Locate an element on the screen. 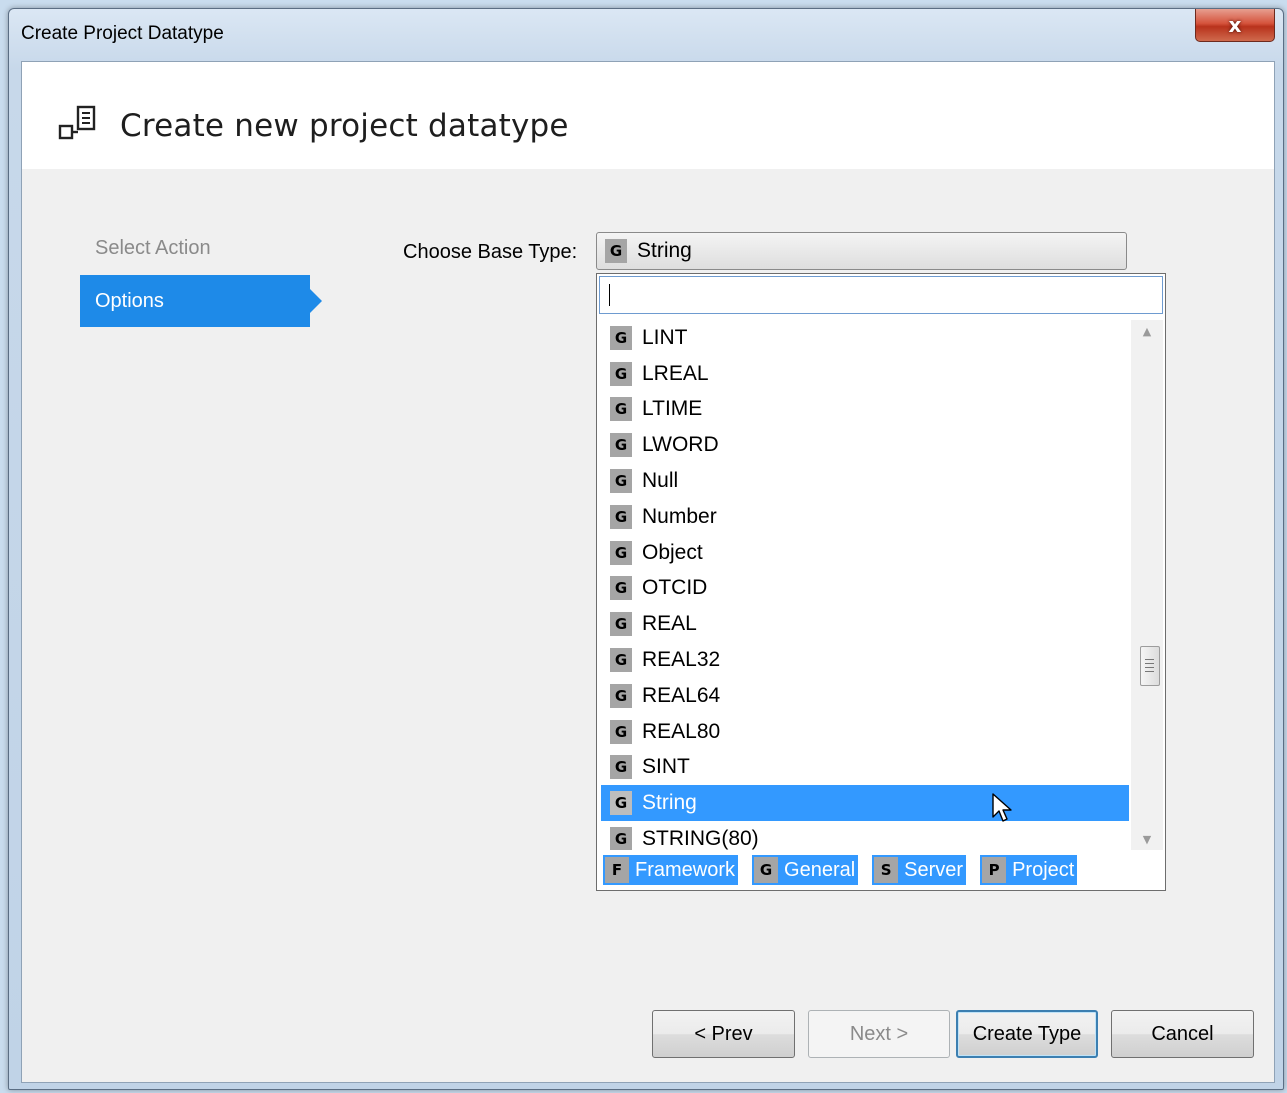 The image size is (1287, 1093). nav-item-options: Options is located at coordinates (201, 301).